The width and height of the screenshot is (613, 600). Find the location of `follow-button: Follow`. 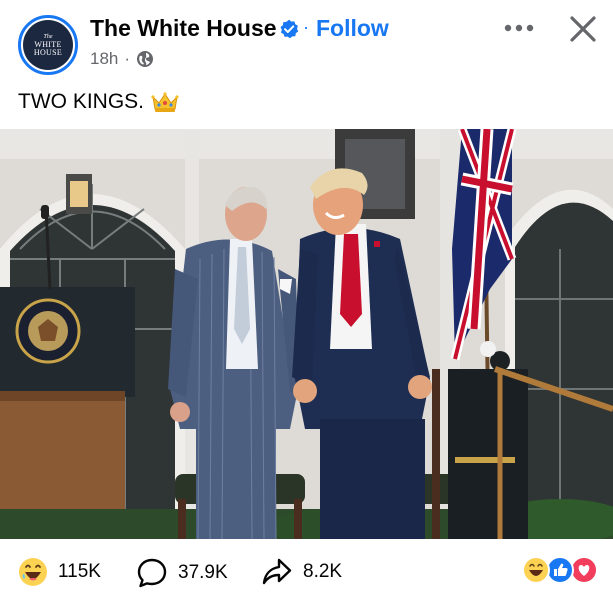

follow-button: Follow is located at coordinates (352, 28).